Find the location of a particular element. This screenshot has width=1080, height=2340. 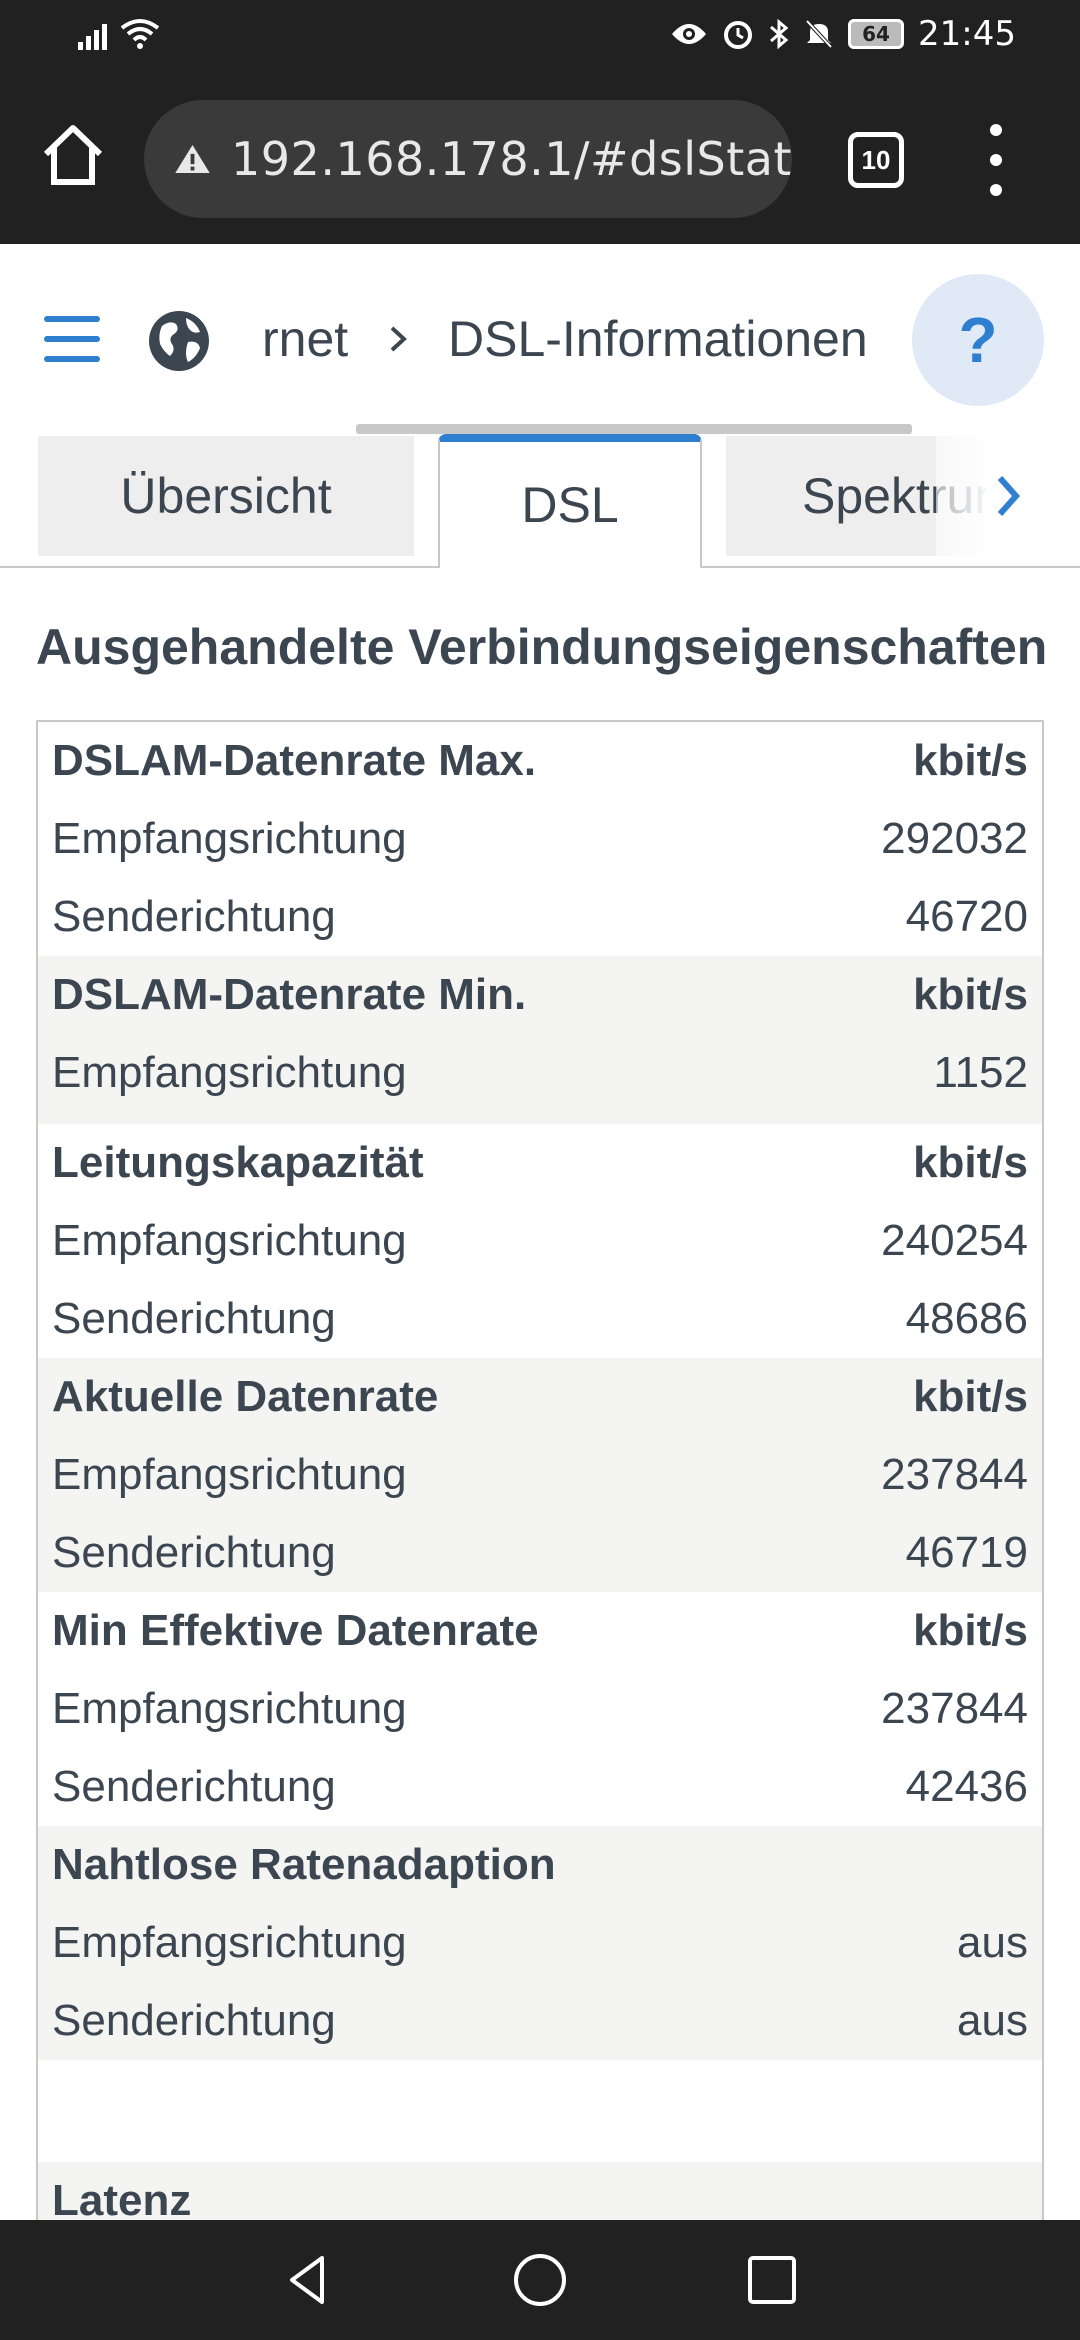

warning-icon is located at coordinates (192, 159).